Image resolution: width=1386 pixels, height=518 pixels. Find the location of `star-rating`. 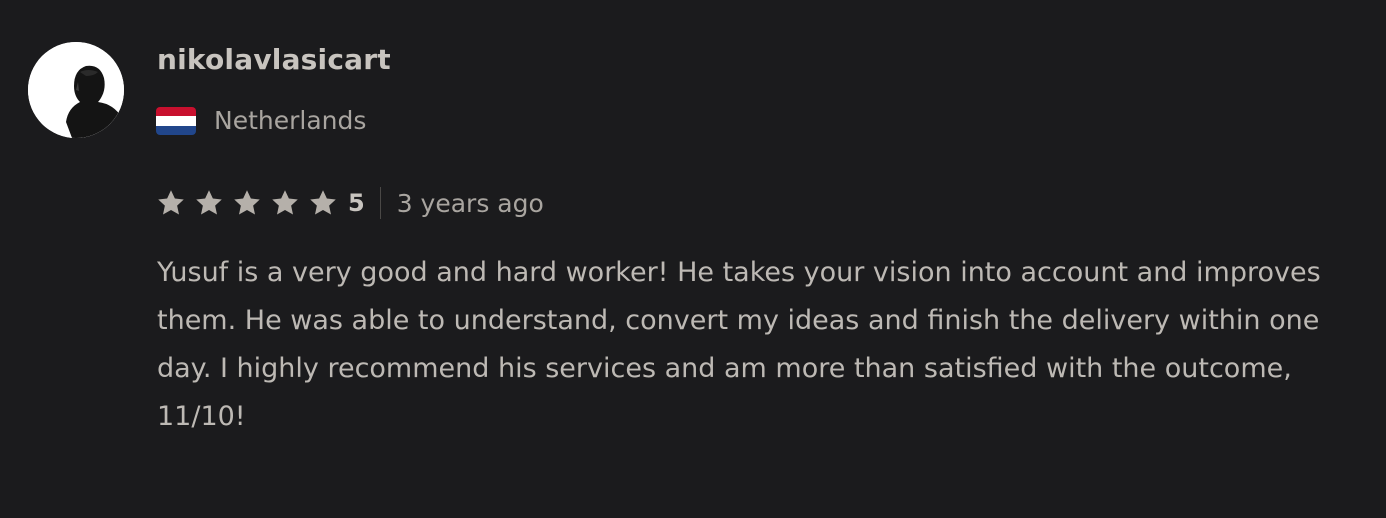

star-rating is located at coordinates (251, 203).